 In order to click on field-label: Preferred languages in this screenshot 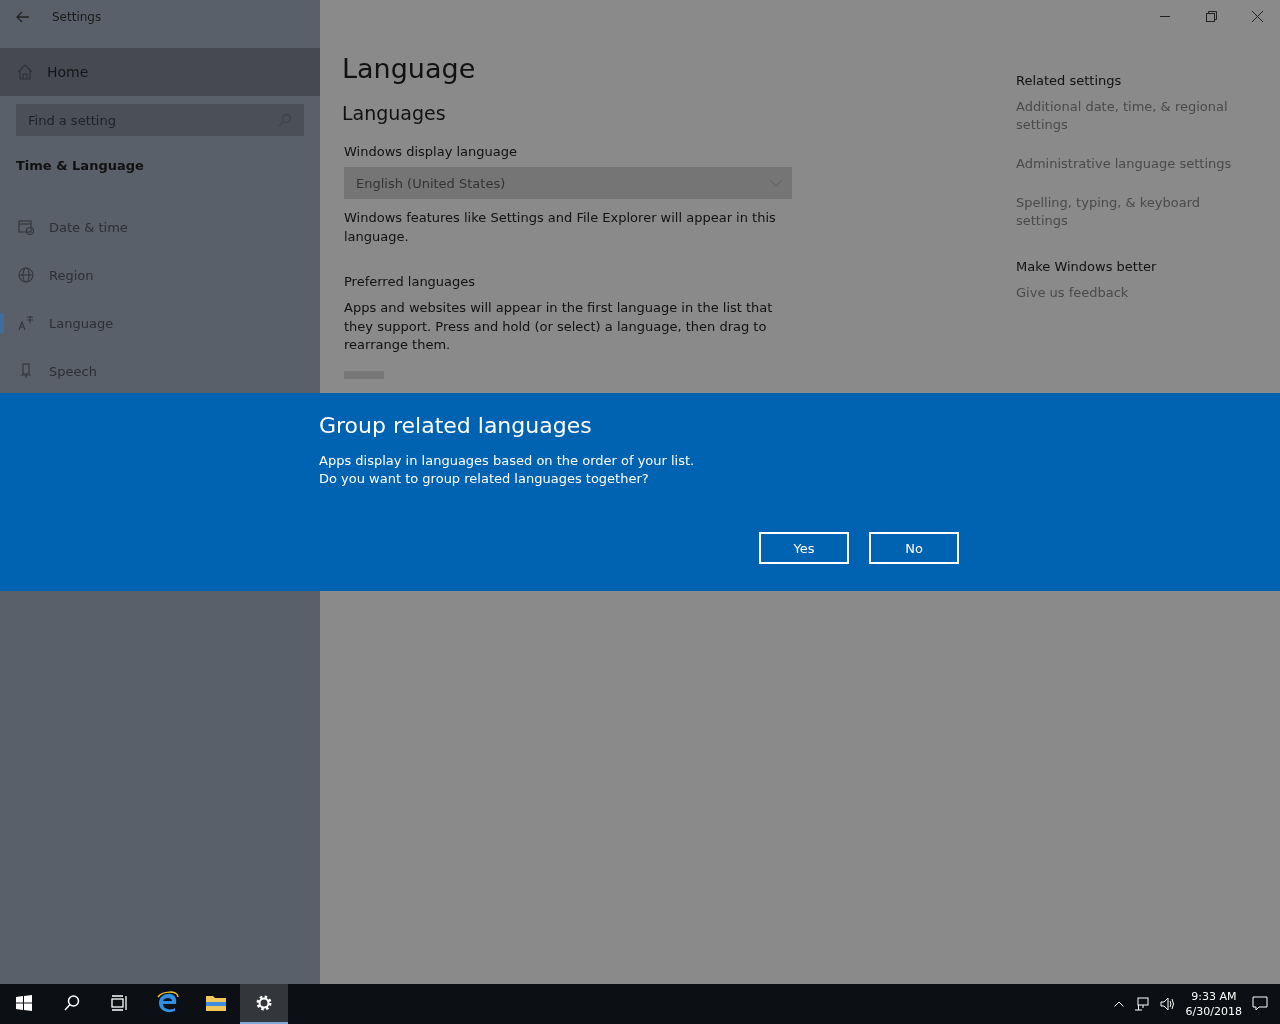, I will do `click(410, 281)`.